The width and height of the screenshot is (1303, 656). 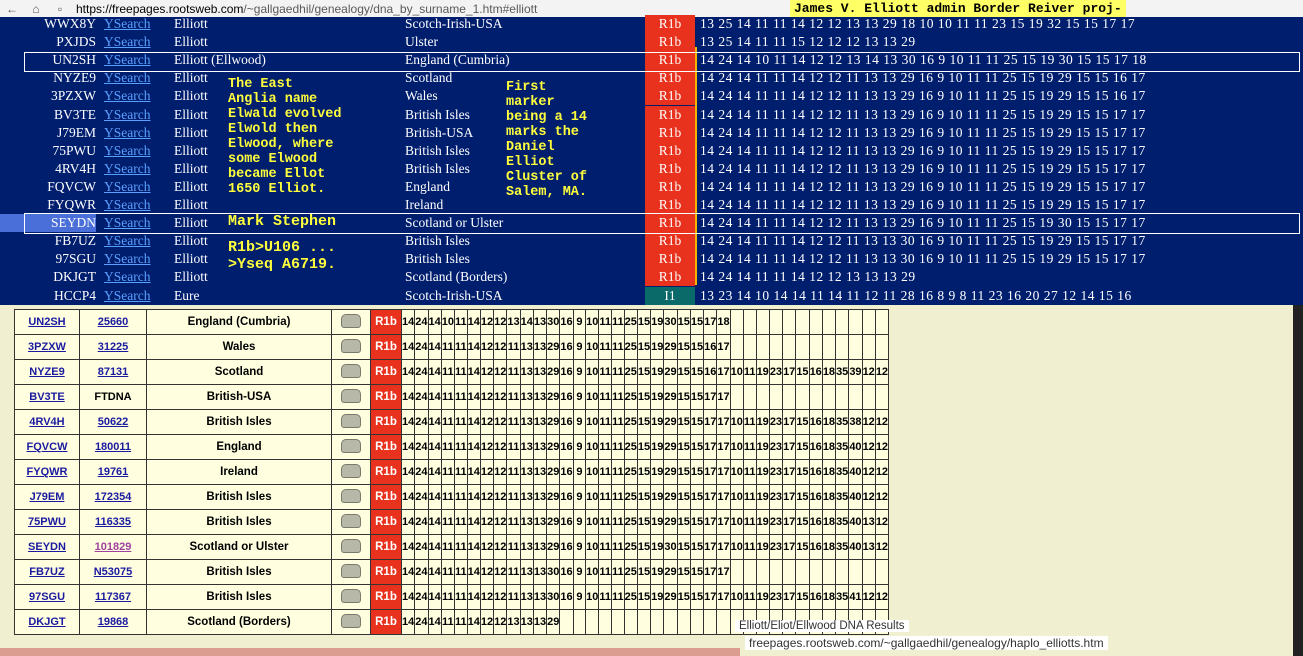 What do you see at coordinates (579, 472) in the screenshot?
I see `marker-value: 9` at bounding box center [579, 472].